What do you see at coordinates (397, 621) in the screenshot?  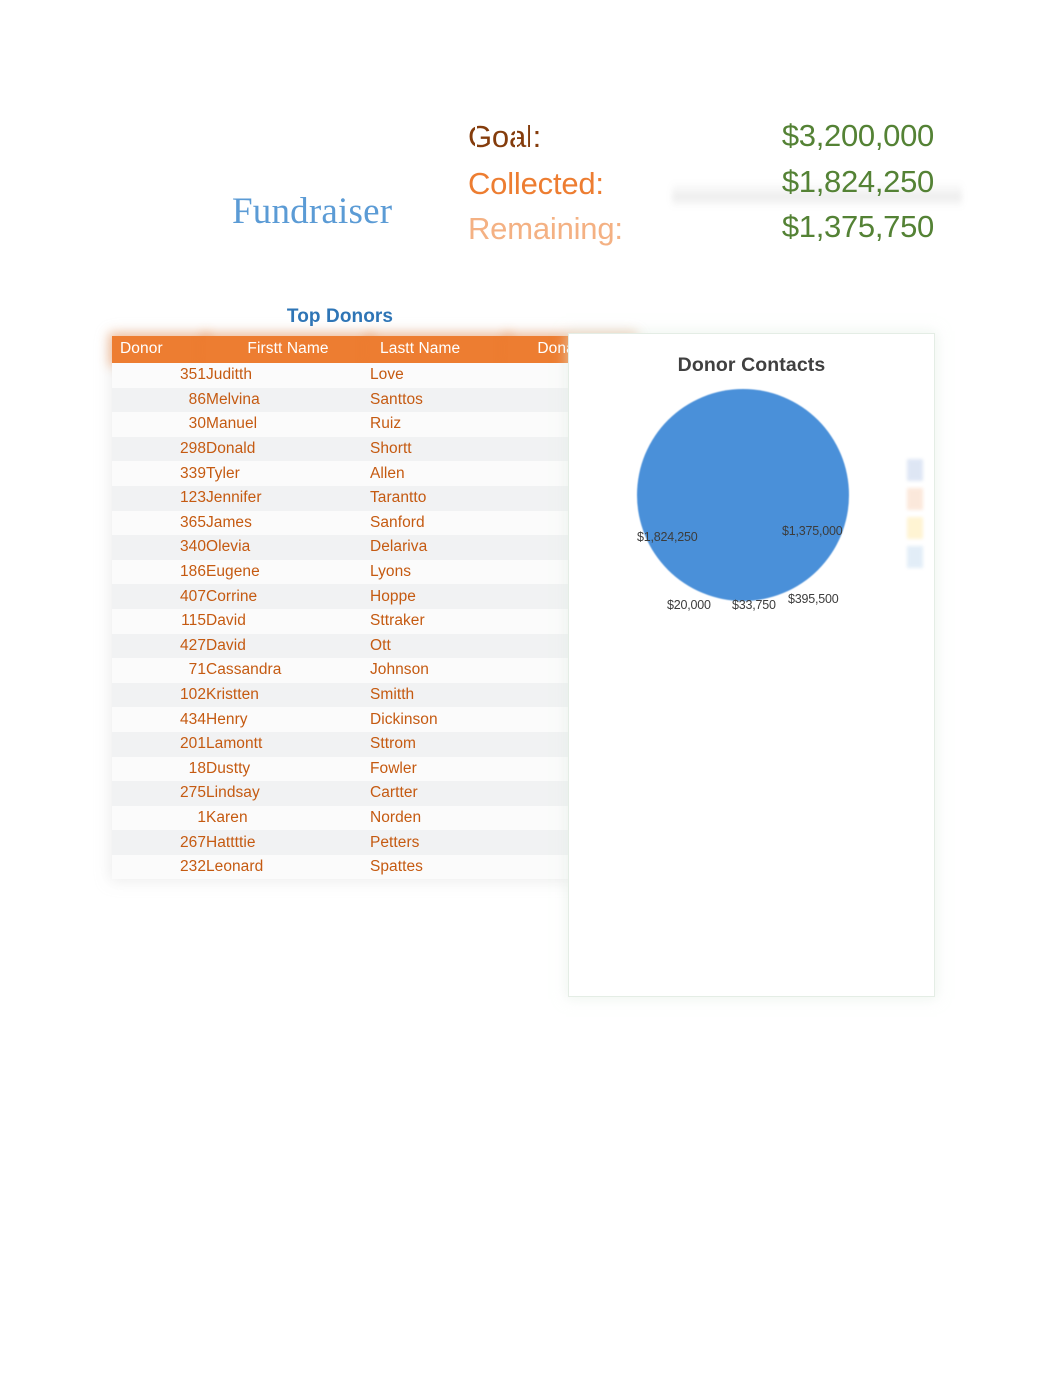 I see `donor-last-name: Sttraker` at bounding box center [397, 621].